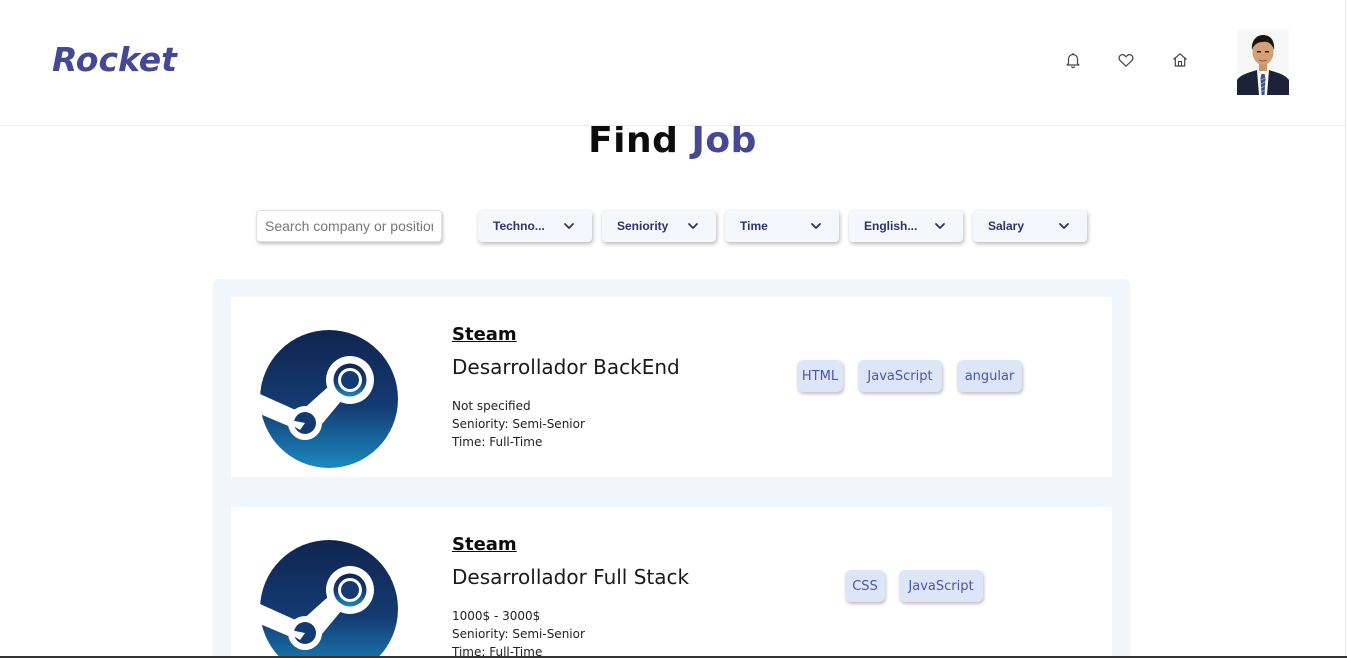 The image size is (1347, 658). Describe the element at coordinates (114, 59) in the screenshot. I see `brand-logo: Rocket` at that location.